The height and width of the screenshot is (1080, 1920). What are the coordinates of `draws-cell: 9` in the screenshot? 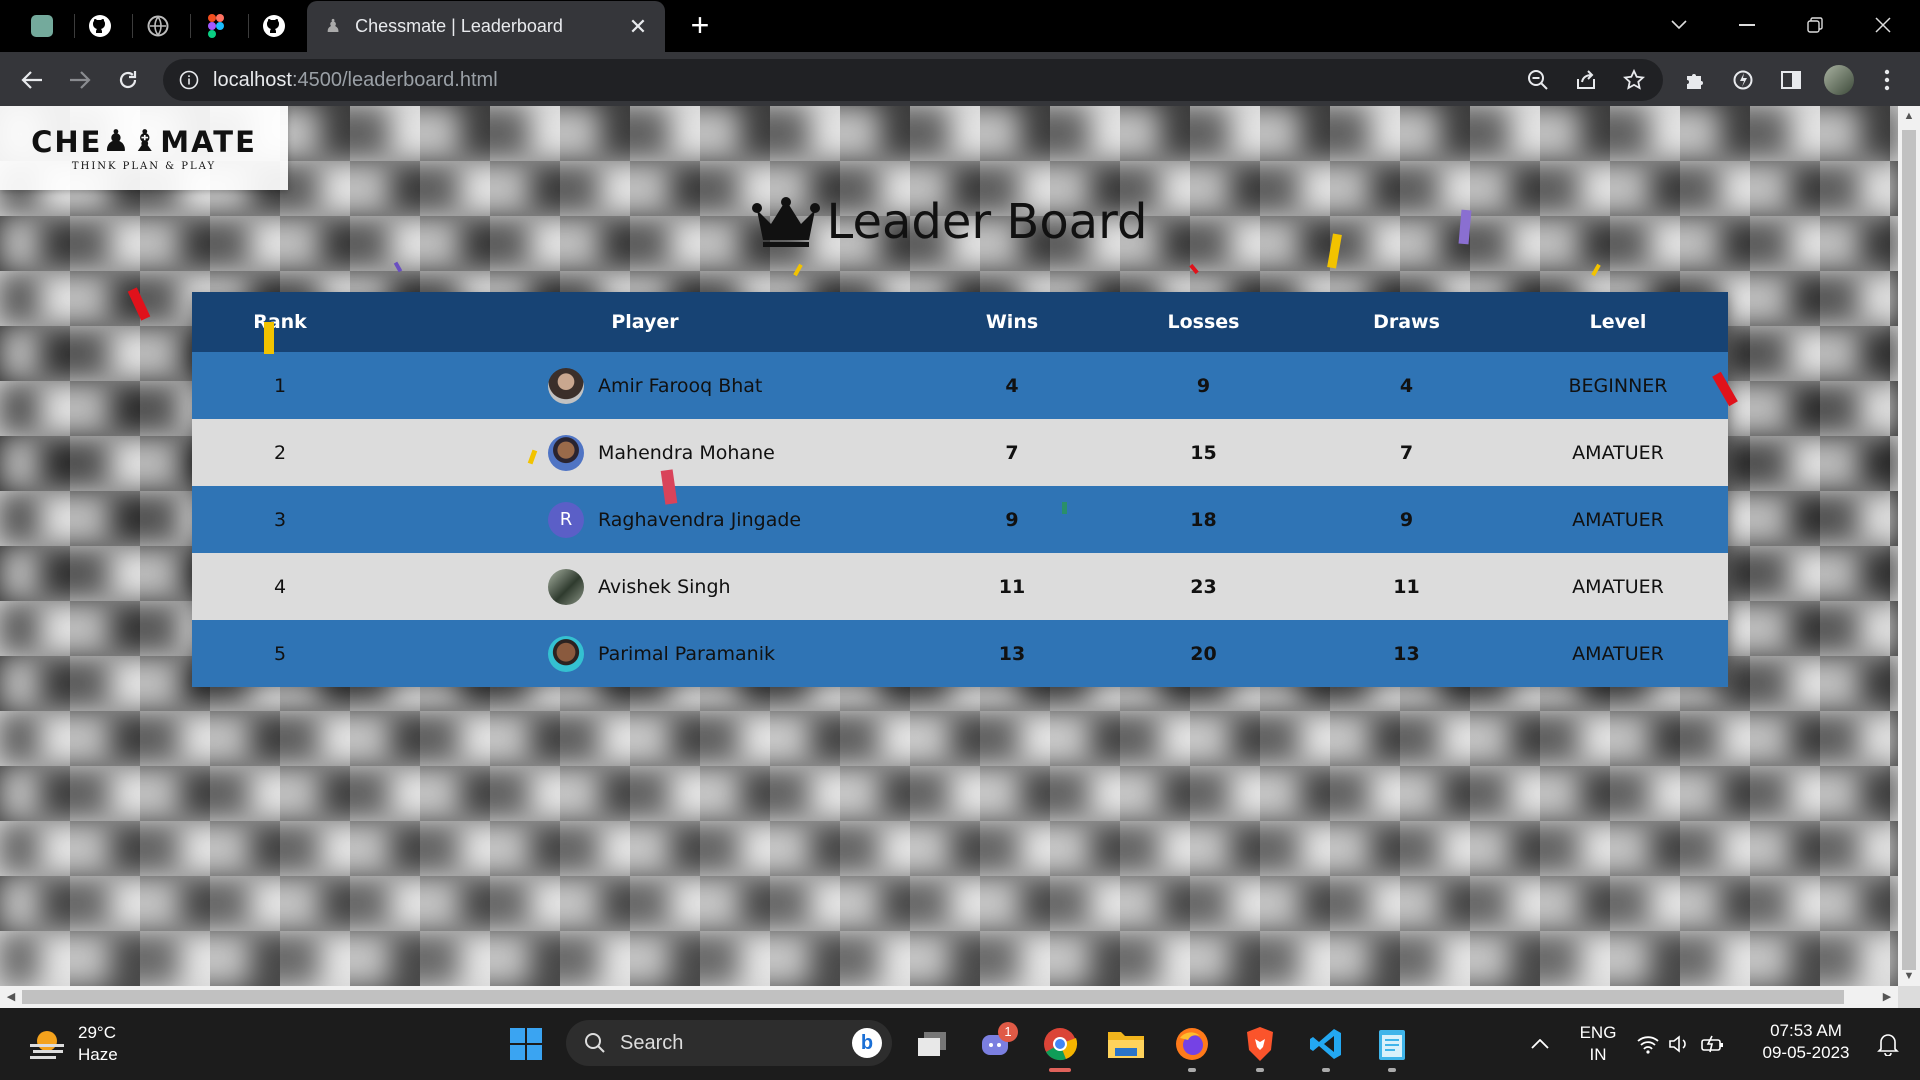 It's located at (1406, 519).